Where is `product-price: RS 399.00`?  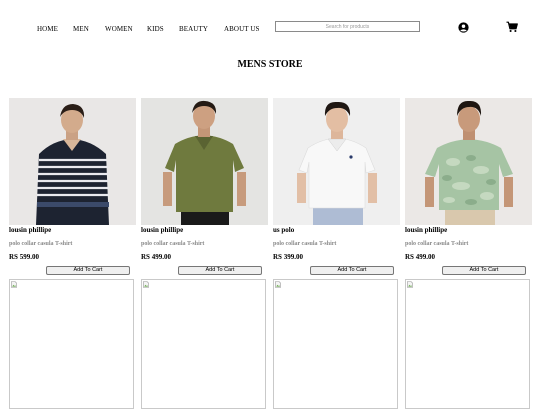 product-price: RS 399.00 is located at coordinates (288, 257).